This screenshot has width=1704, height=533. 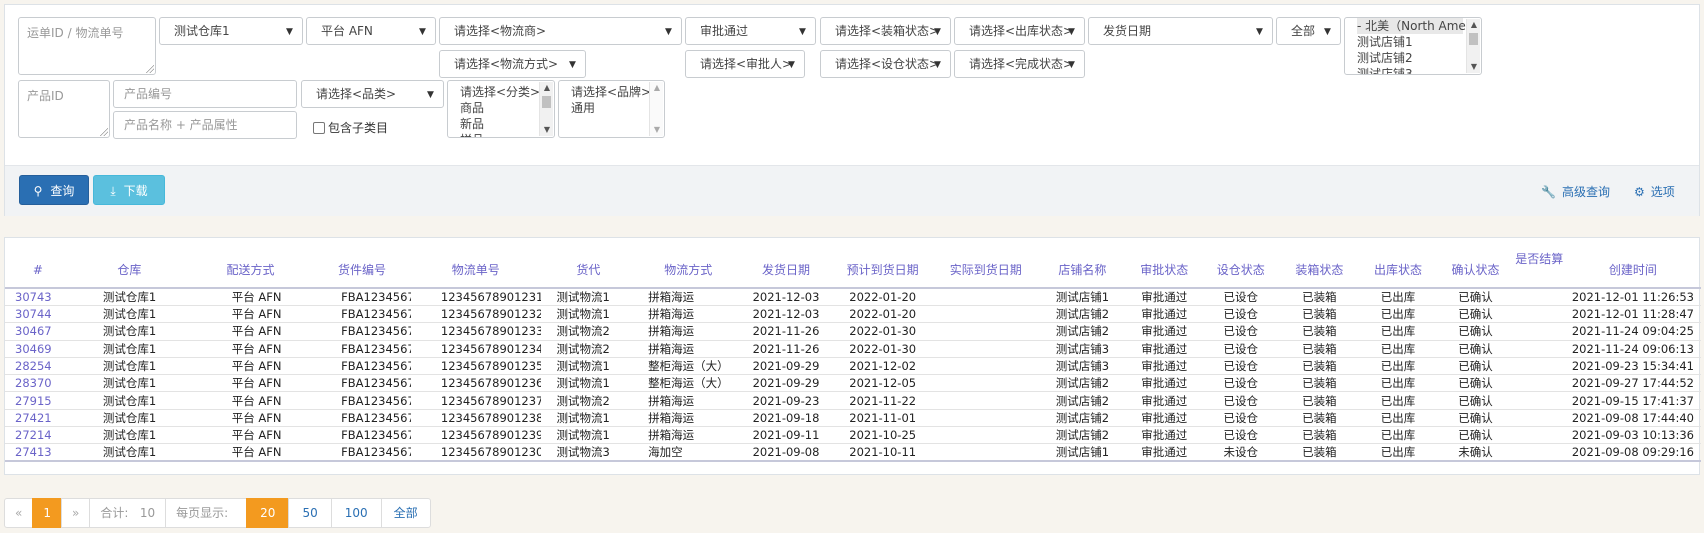 I want to click on all-select: 全部 ▼, so click(x=1308, y=31).